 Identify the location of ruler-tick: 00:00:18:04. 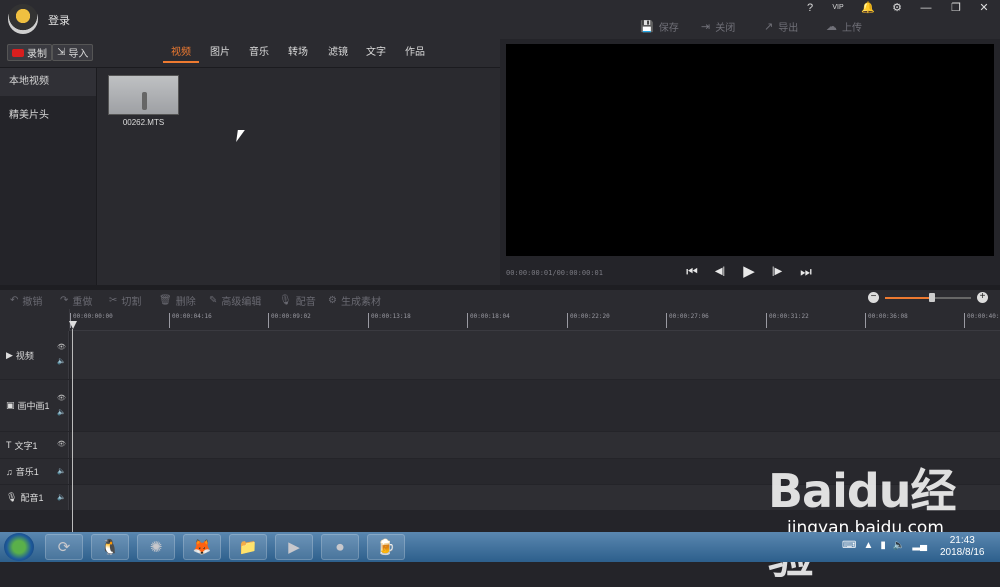
(488, 320).